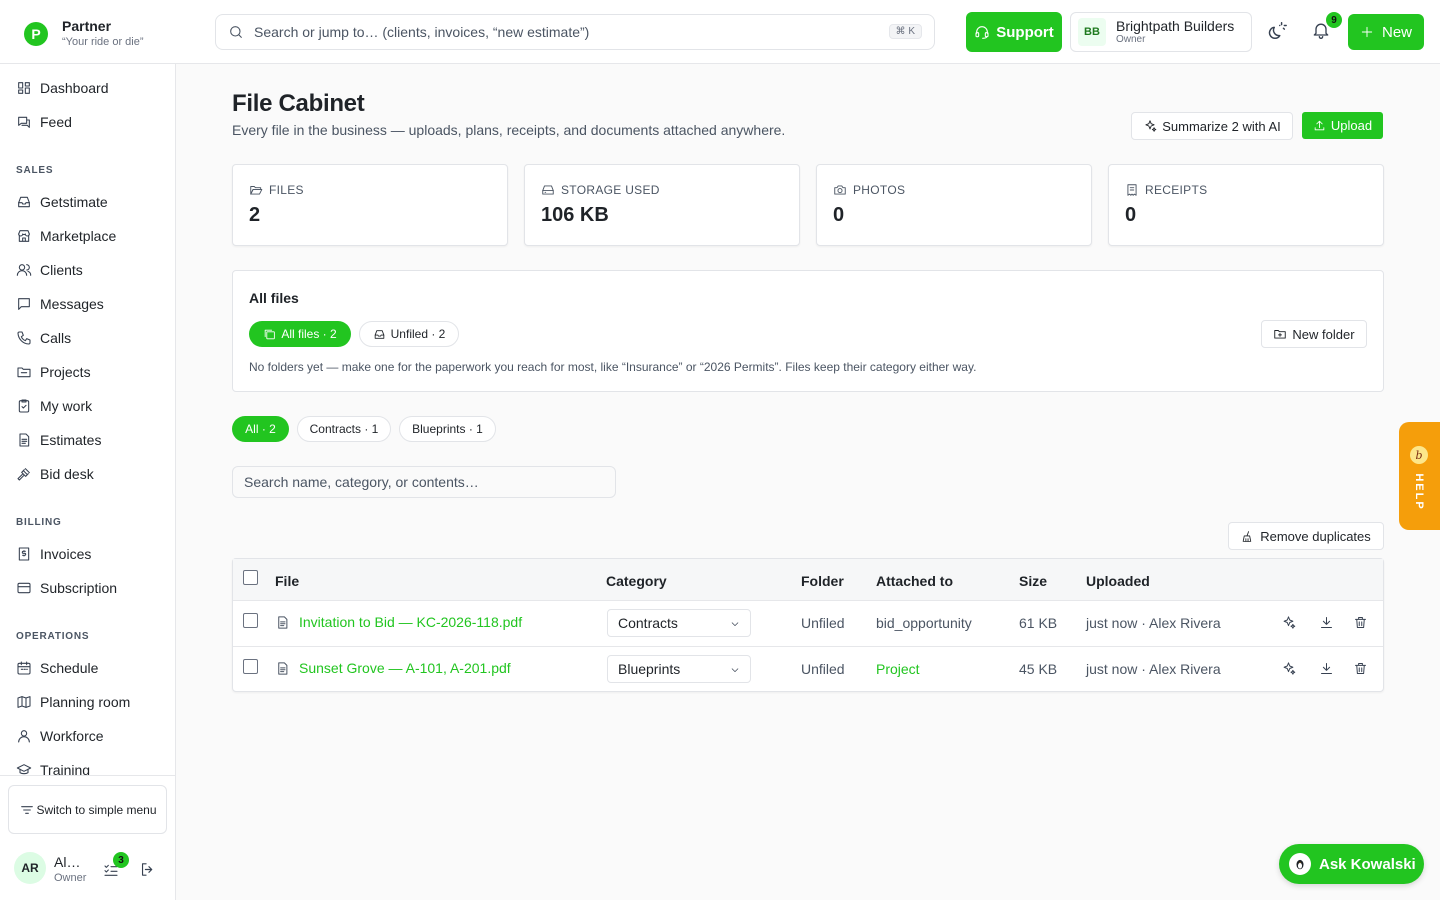 The width and height of the screenshot is (1440, 900). What do you see at coordinates (1351, 864) in the screenshot?
I see `ask-kowalski-button: Ask Kowalski` at bounding box center [1351, 864].